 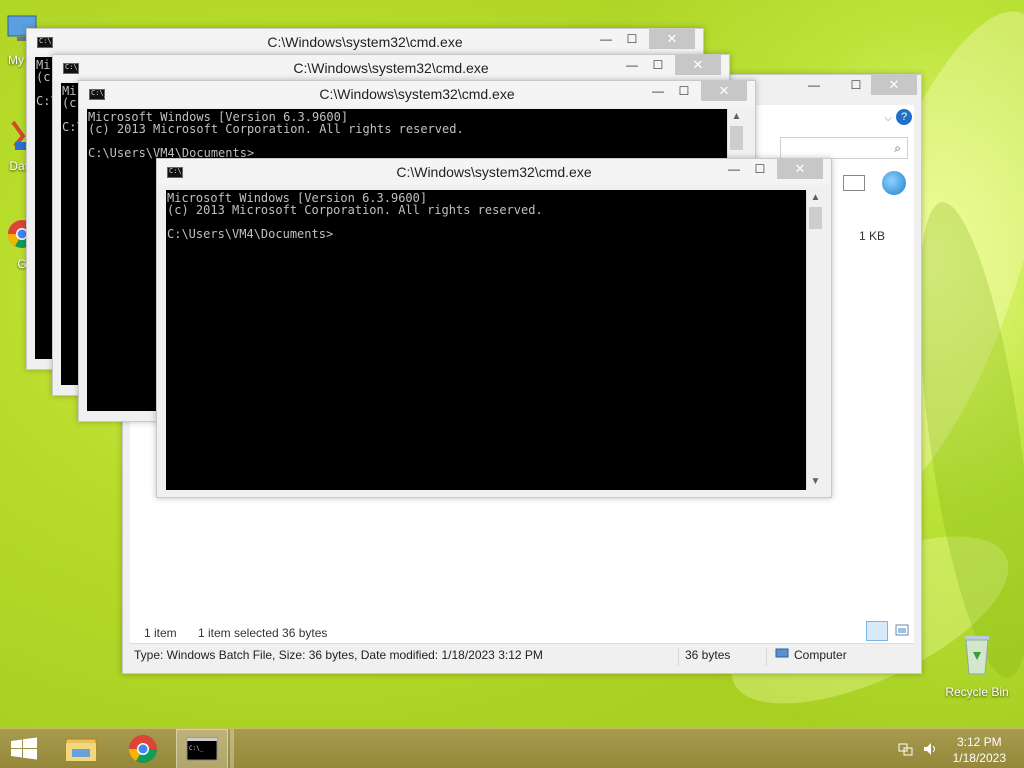 I want to click on svg-text: C:\_, so click(x=196, y=748).